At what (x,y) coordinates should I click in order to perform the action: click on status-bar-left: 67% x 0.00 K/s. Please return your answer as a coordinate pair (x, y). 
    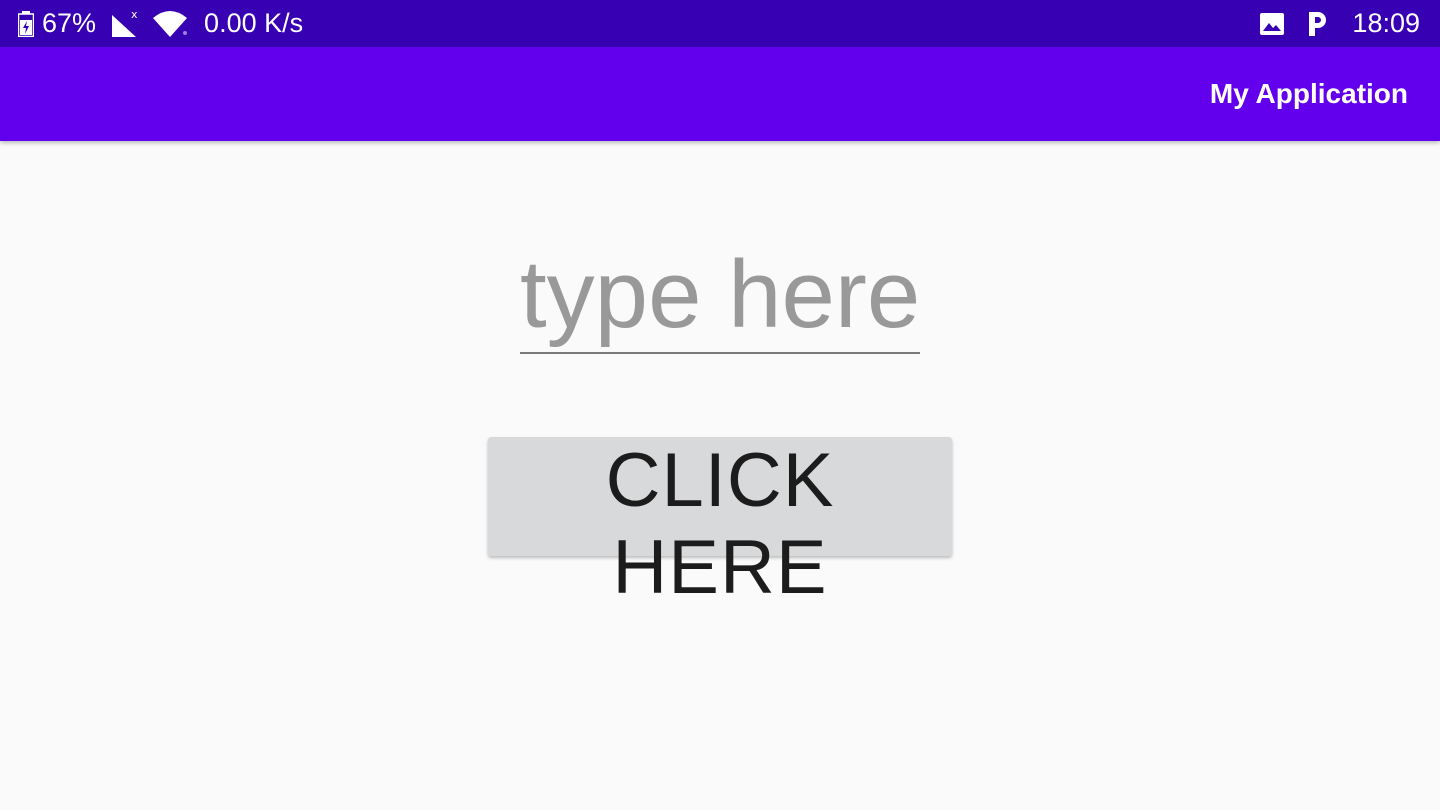
    Looking at the image, I should click on (160, 23).